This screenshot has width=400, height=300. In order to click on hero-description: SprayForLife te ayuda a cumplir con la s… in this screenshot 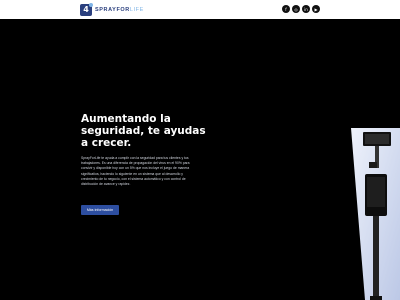, I will do `click(135, 171)`.